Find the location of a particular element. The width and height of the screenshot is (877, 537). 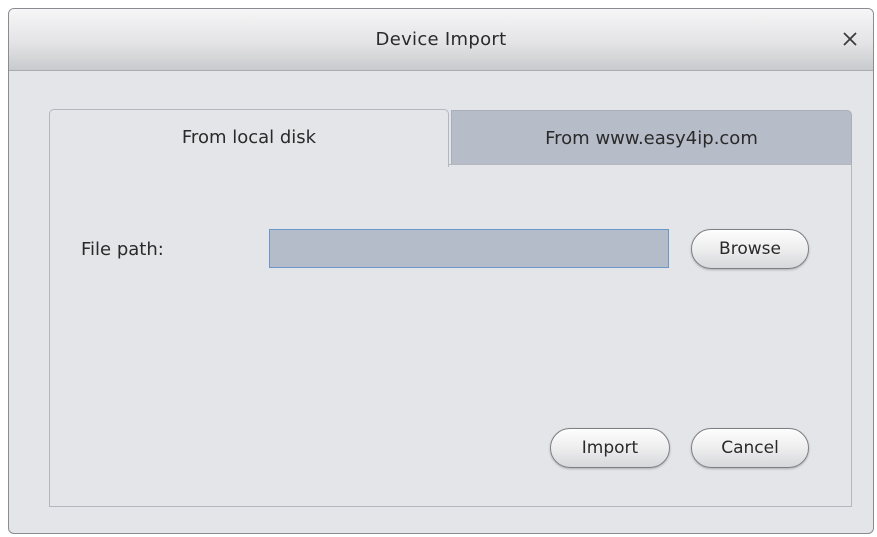

import-button: Import is located at coordinates (610, 448).